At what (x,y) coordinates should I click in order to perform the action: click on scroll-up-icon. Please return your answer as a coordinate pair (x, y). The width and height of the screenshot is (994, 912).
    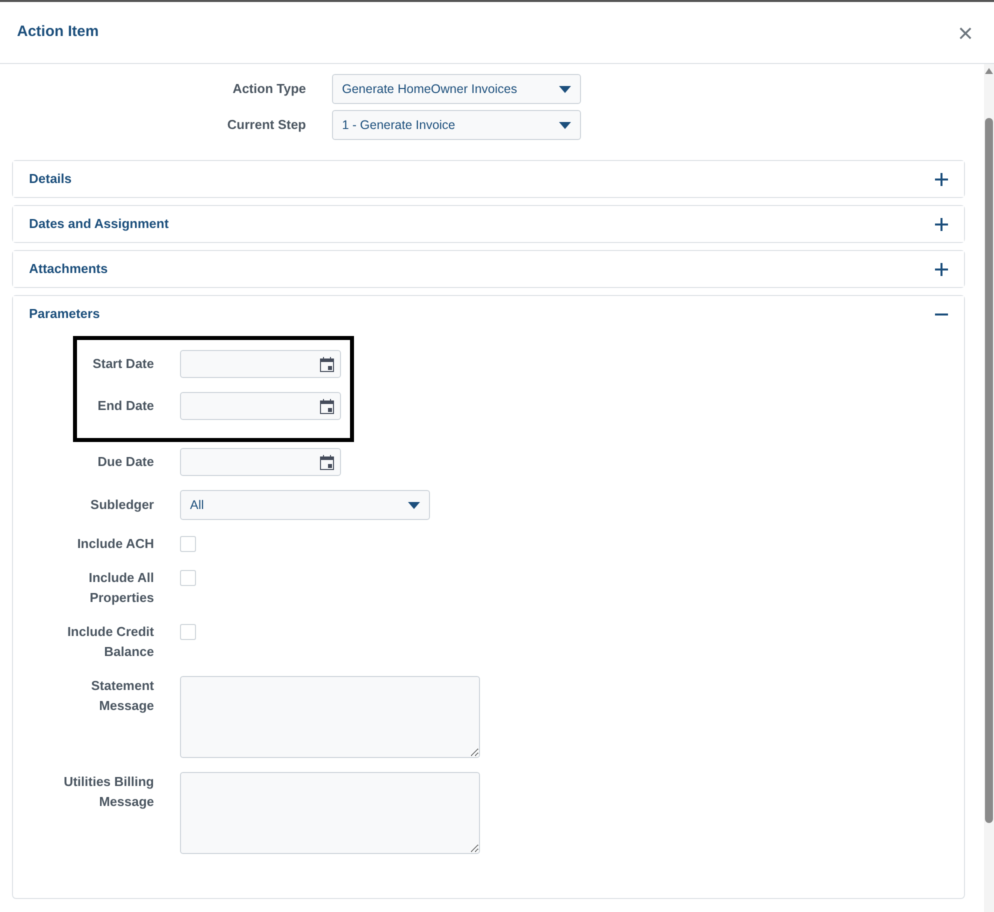
    Looking at the image, I should click on (989, 71).